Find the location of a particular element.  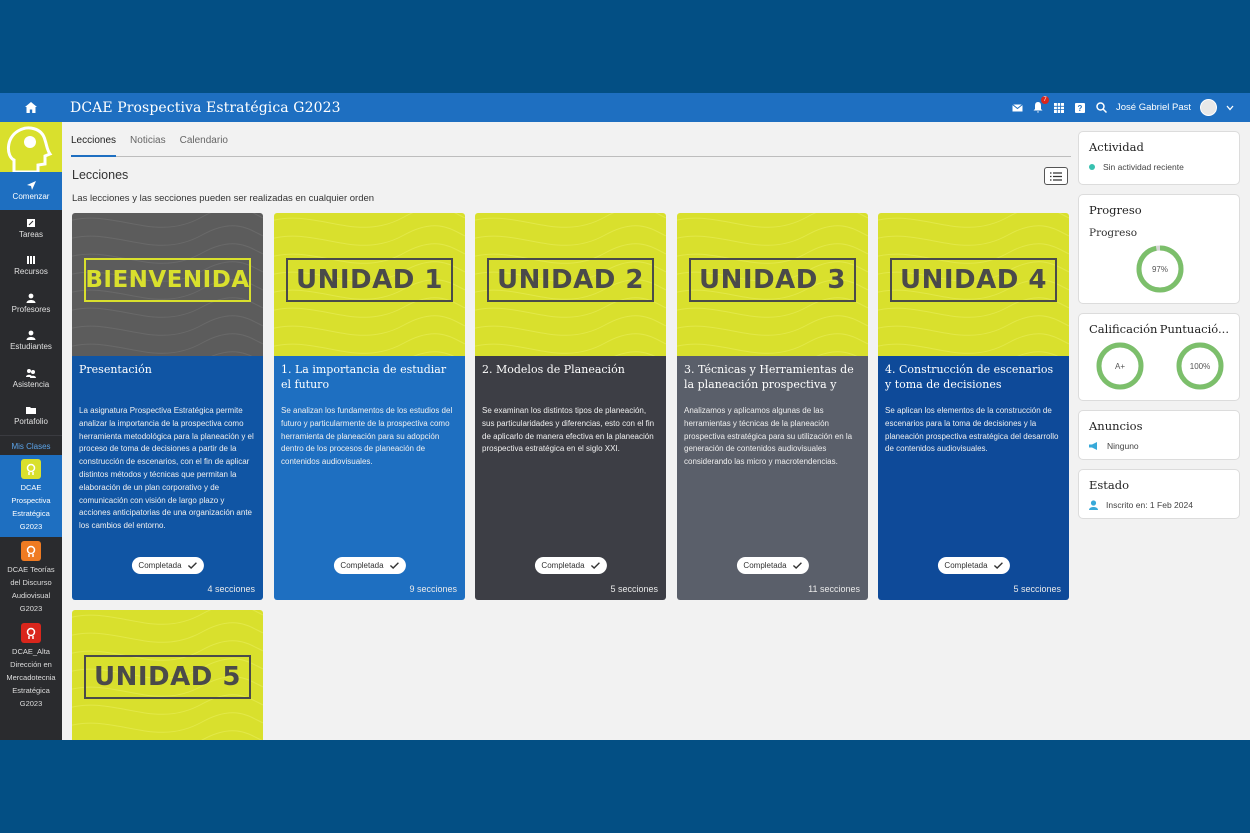

megaphone-icon is located at coordinates (1093, 446).